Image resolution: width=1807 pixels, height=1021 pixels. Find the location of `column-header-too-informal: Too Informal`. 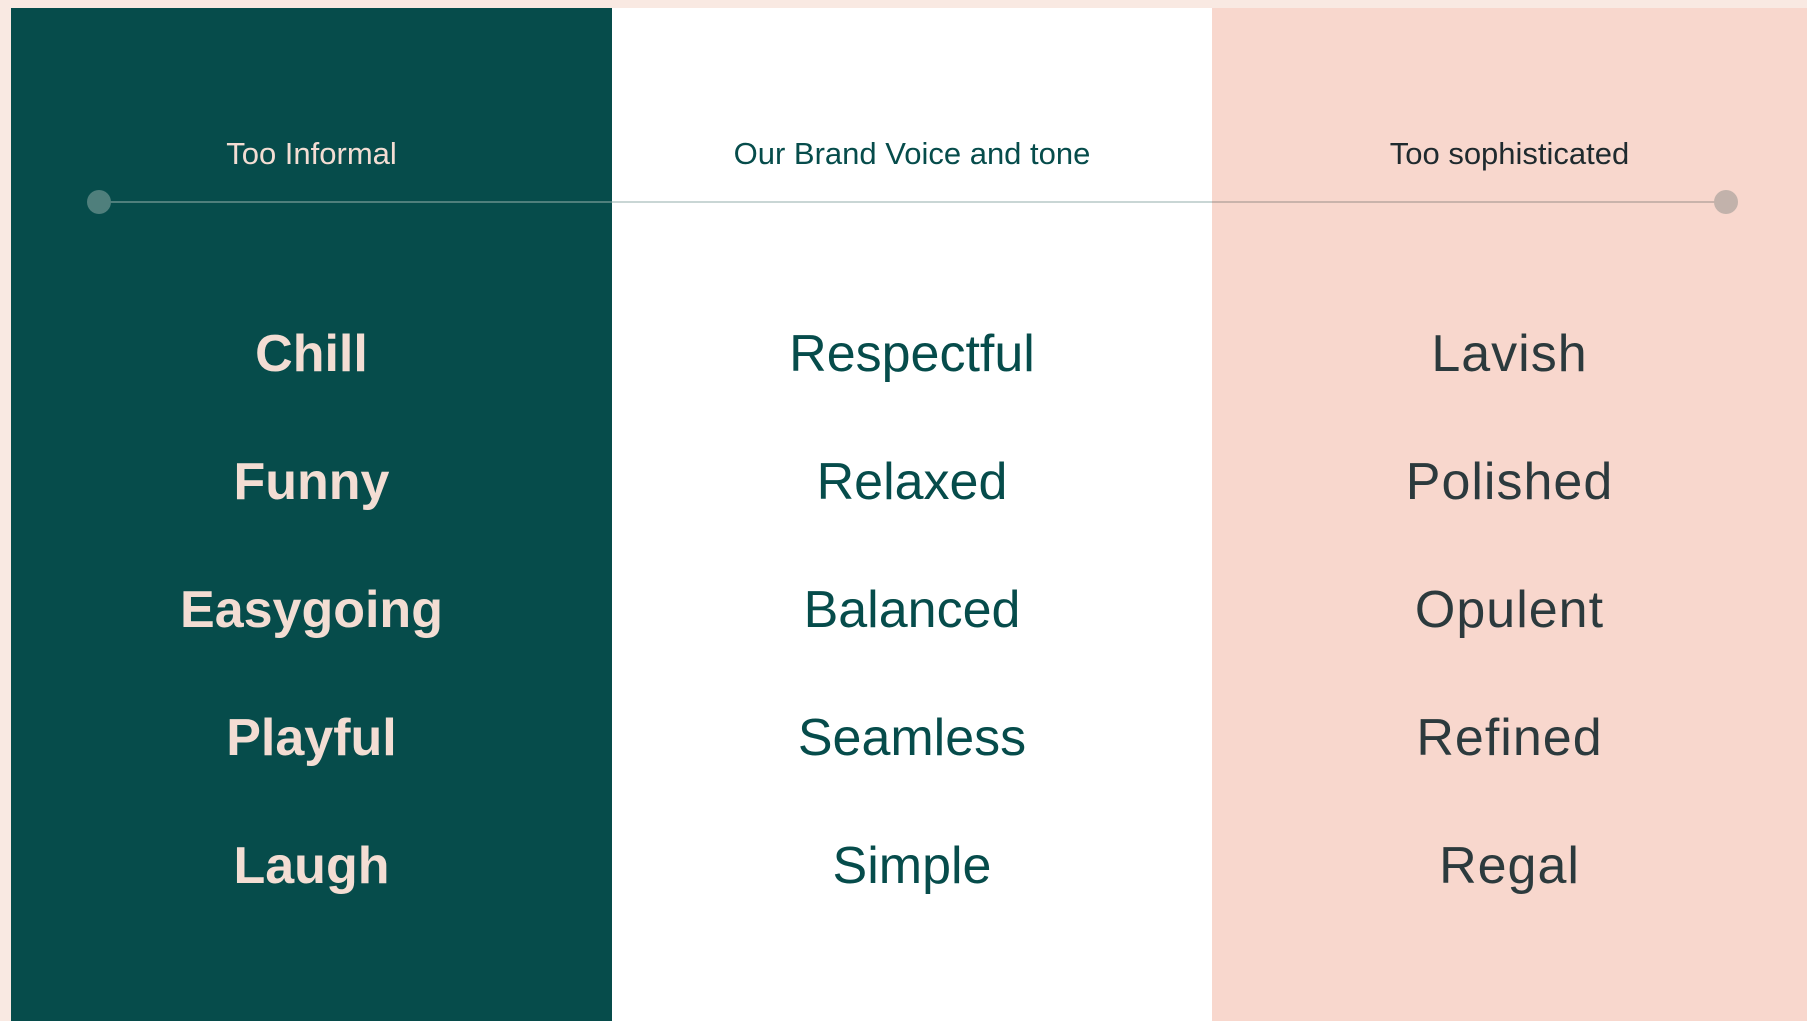

column-header-too-informal: Too Informal is located at coordinates (311, 153).